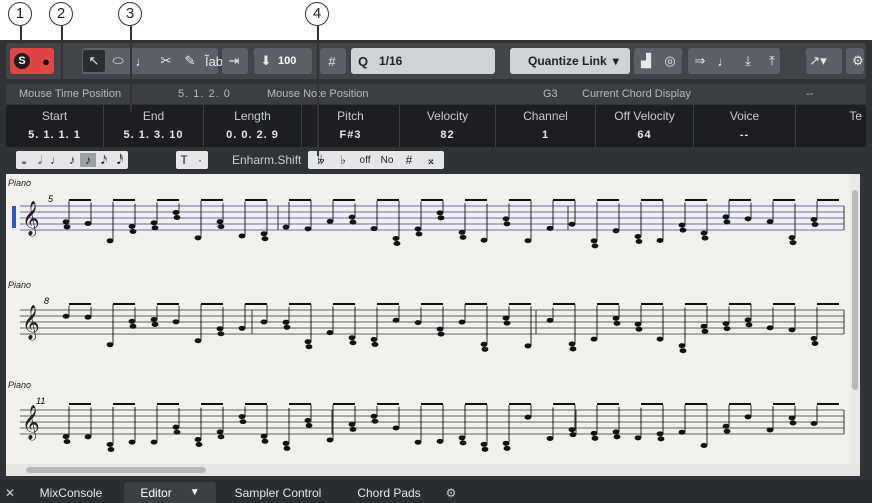 This screenshot has height=503, width=872. What do you see at coordinates (448, 126) in the screenshot?
I see `velocity-column: Velocity 82` at bounding box center [448, 126].